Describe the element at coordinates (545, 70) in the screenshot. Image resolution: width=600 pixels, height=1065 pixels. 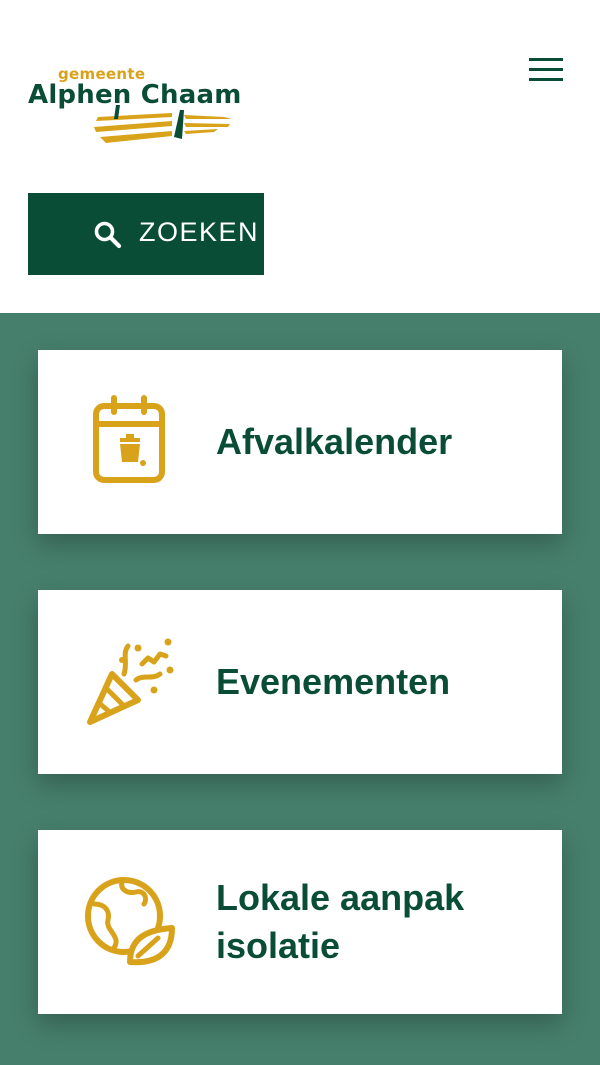
I see `menu-button` at that location.